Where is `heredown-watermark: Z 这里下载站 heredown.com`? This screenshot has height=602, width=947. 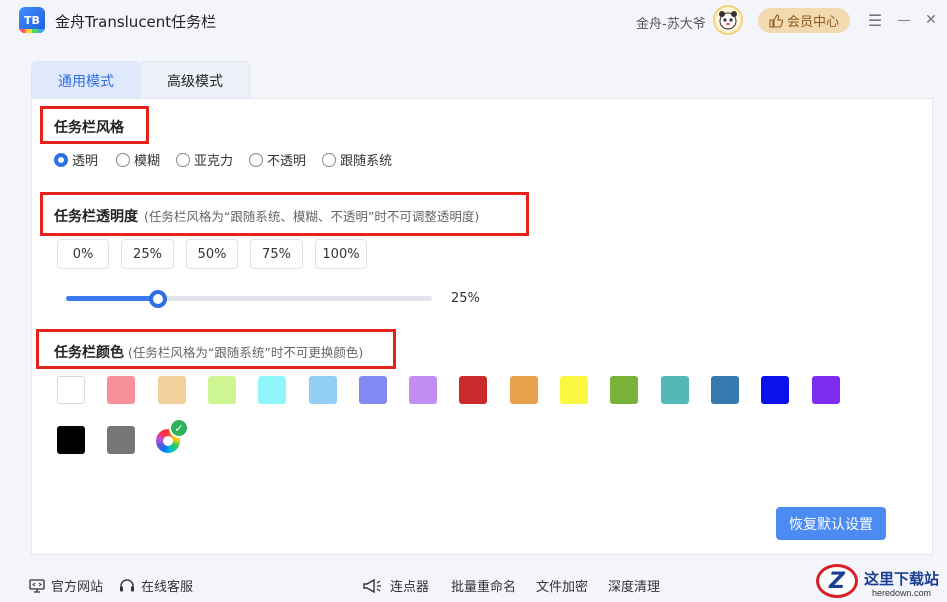 heredown-watermark: Z 这里下载站 heredown.com is located at coordinates (879, 582).